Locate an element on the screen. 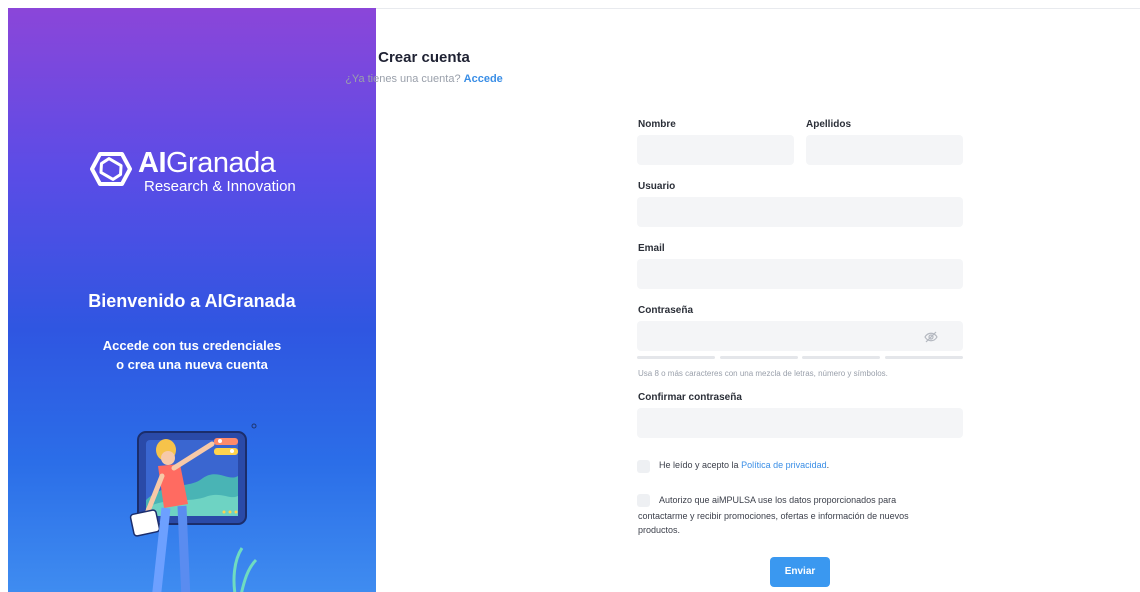  marketing-consent-line3: productos. is located at coordinates (659, 530).